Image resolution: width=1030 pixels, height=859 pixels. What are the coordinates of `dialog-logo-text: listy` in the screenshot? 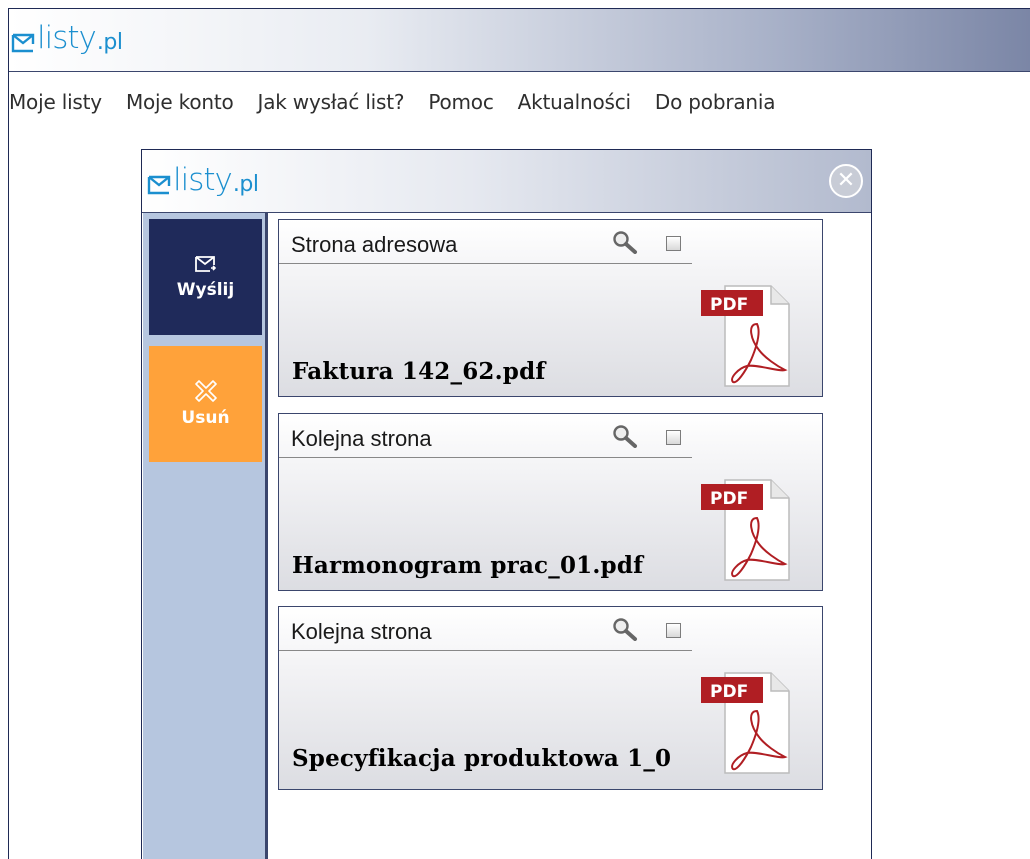 It's located at (203, 180).